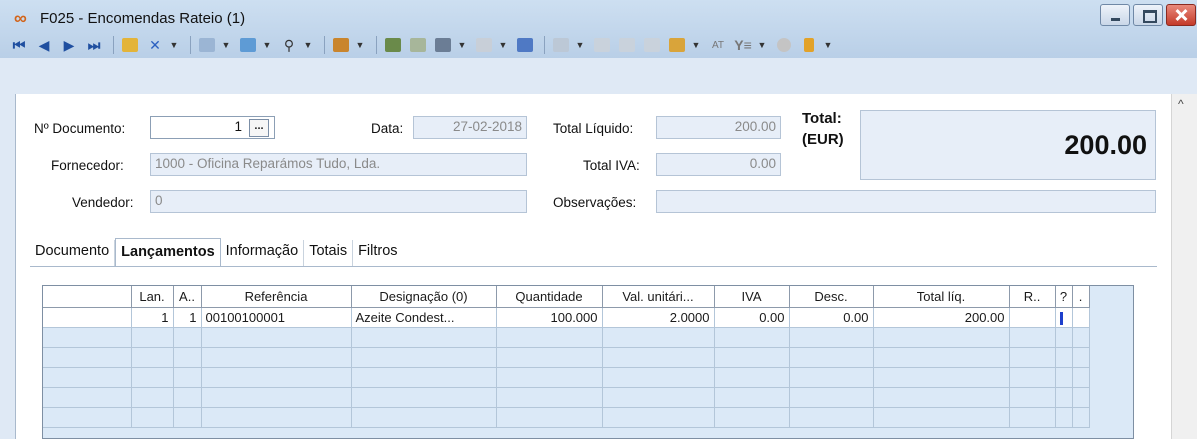 The height and width of the screenshot is (439, 1197). I want to click on window-title: F025 - Encomendas Rateio (1), so click(143, 18).